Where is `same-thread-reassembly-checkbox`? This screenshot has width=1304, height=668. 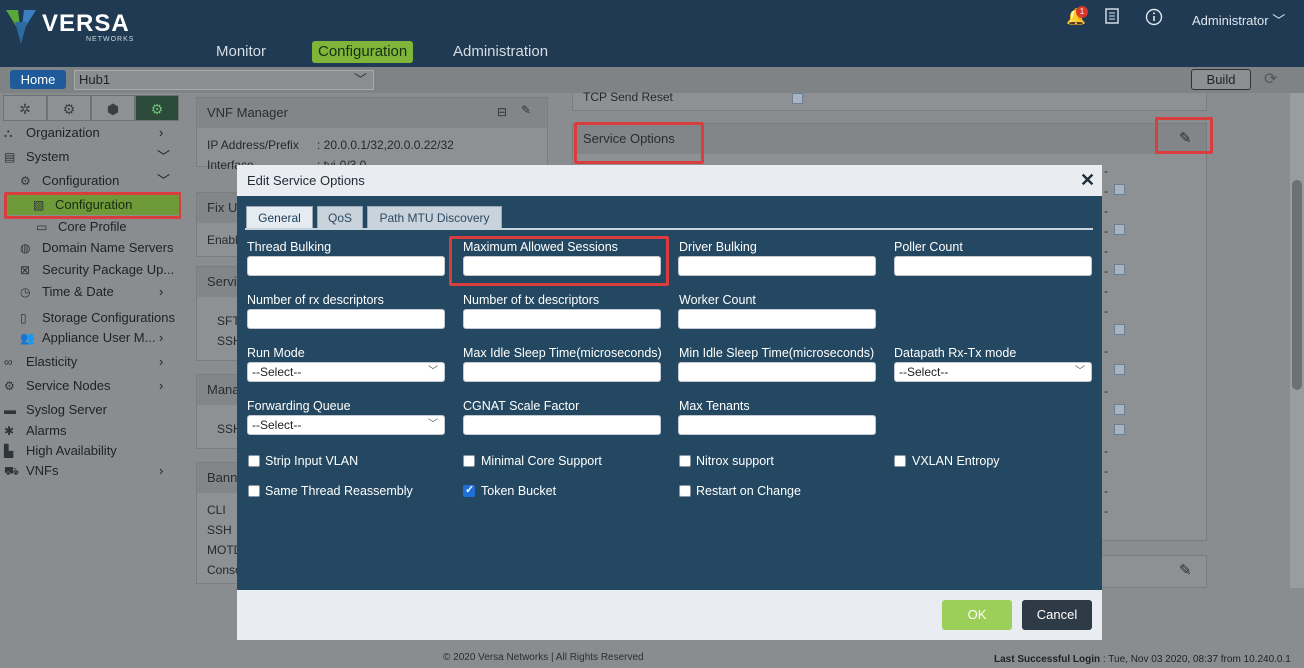
same-thread-reassembly-checkbox is located at coordinates (254, 491).